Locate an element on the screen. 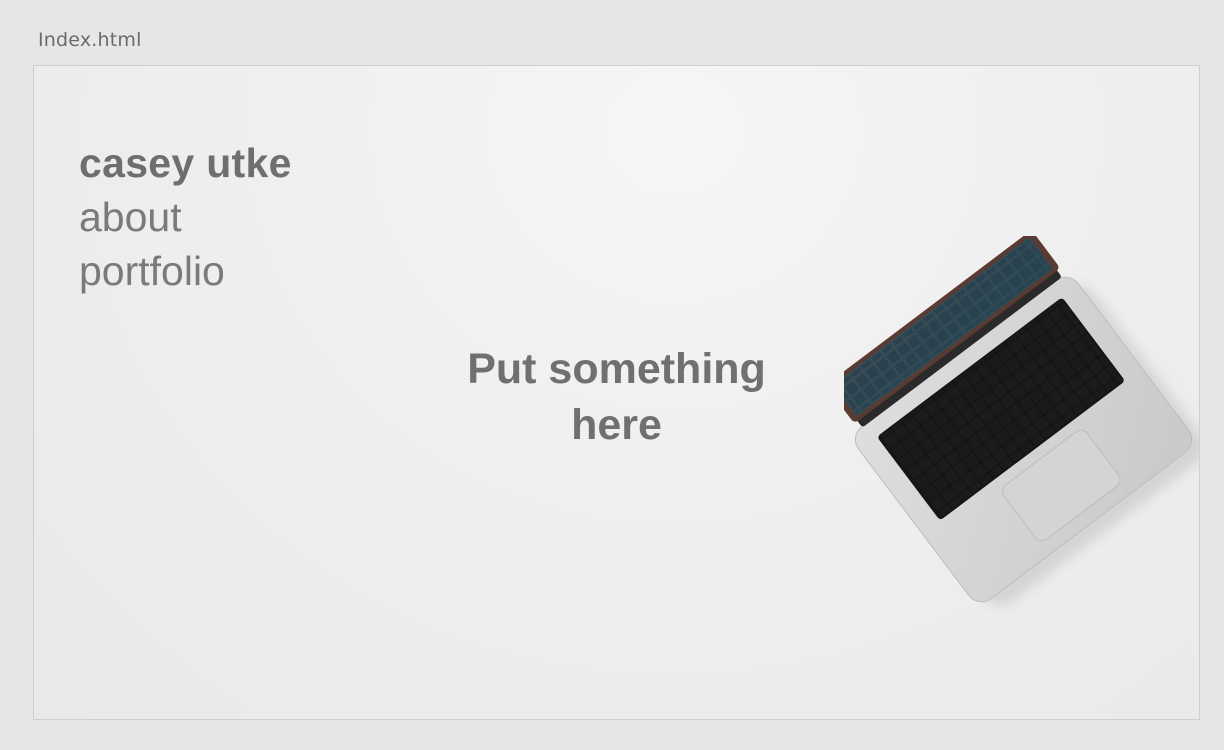 This screenshot has width=1224, height=750. site-nav: casey utke about portfolio is located at coordinates (185, 217).